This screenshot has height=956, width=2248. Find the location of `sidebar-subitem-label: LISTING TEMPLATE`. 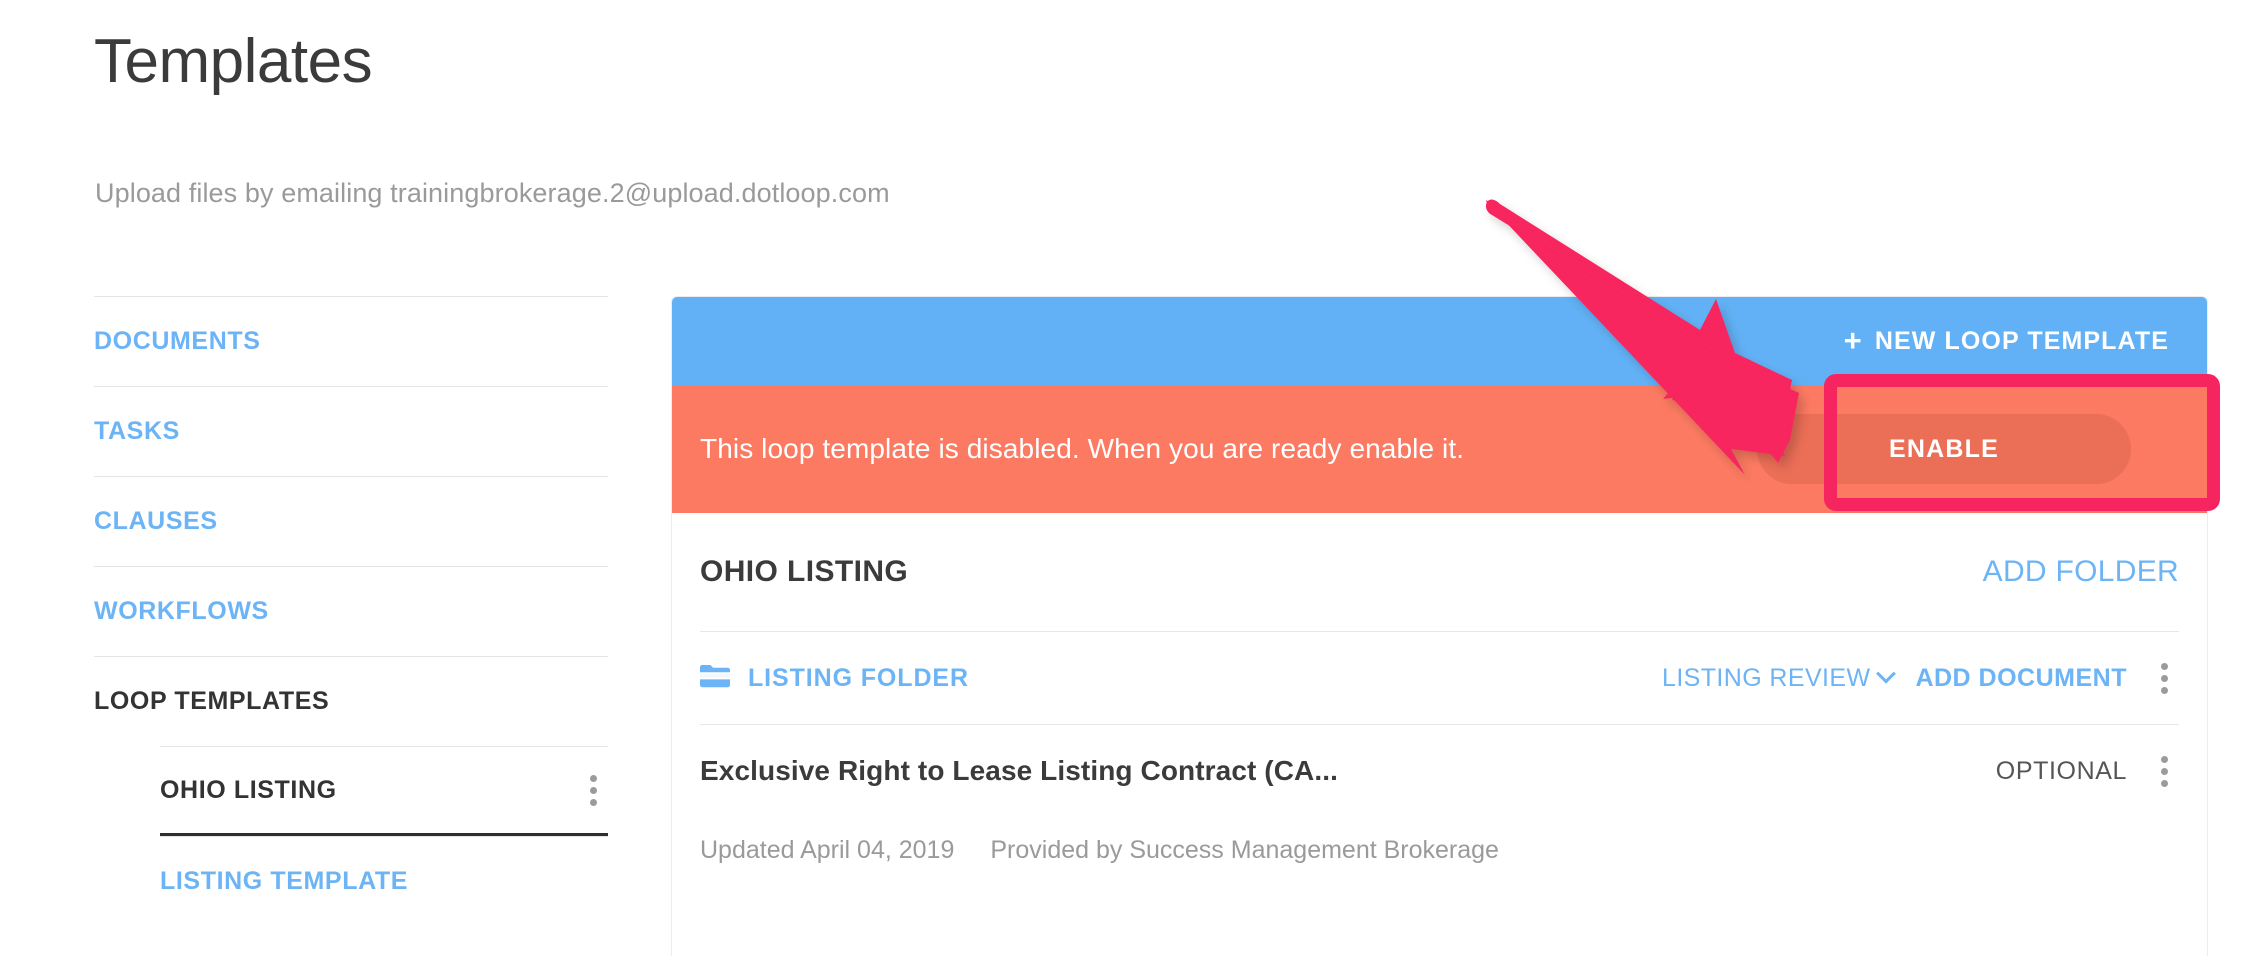

sidebar-subitem-label: LISTING TEMPLATE is located at coordinates (284, 881).